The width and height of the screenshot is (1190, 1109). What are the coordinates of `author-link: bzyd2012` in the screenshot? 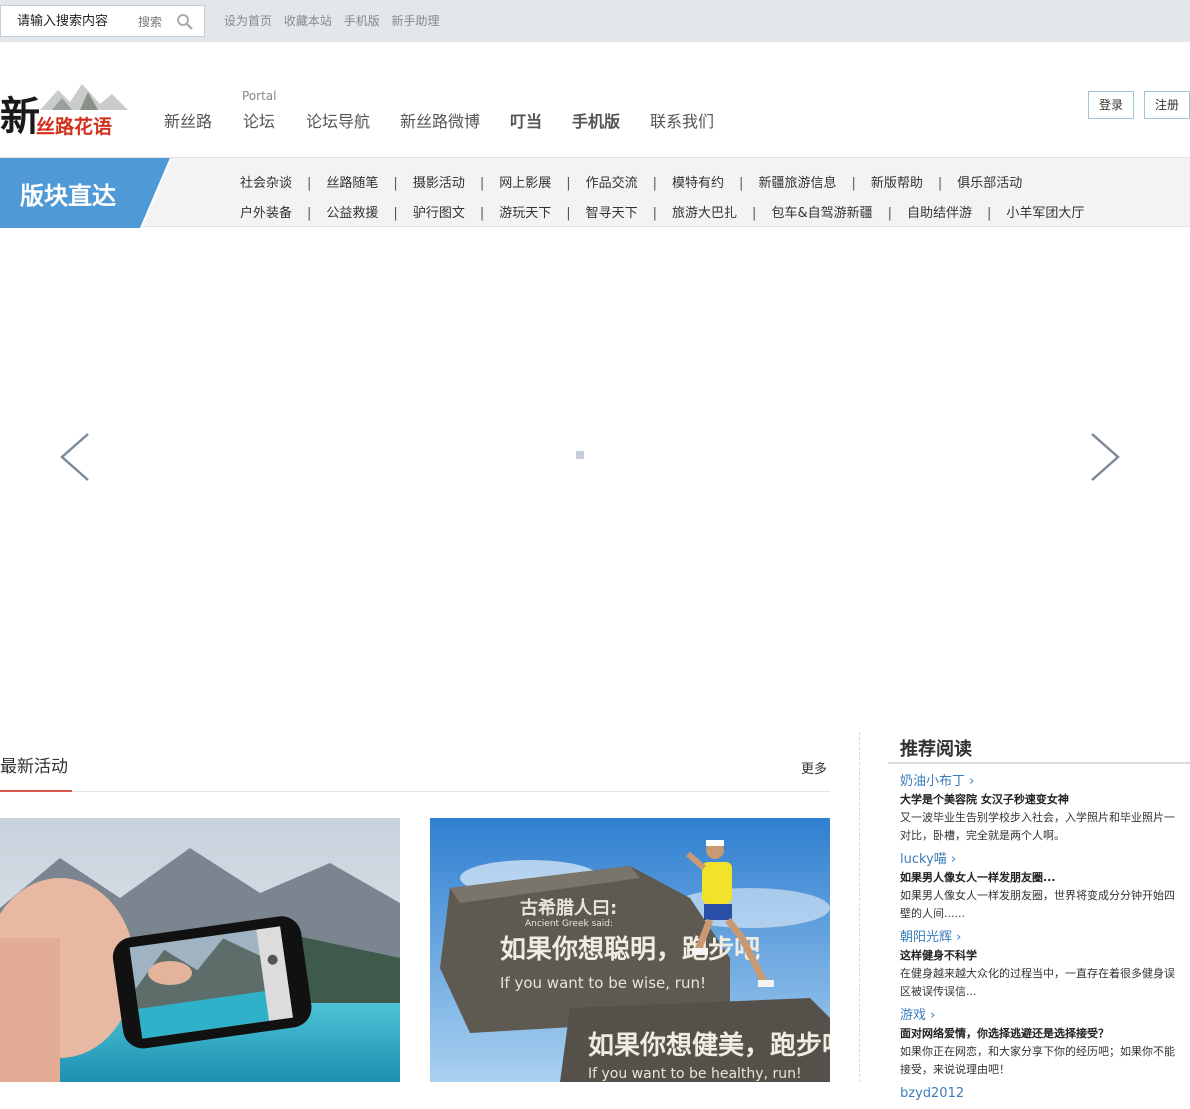 It's located at (1041, 1094).